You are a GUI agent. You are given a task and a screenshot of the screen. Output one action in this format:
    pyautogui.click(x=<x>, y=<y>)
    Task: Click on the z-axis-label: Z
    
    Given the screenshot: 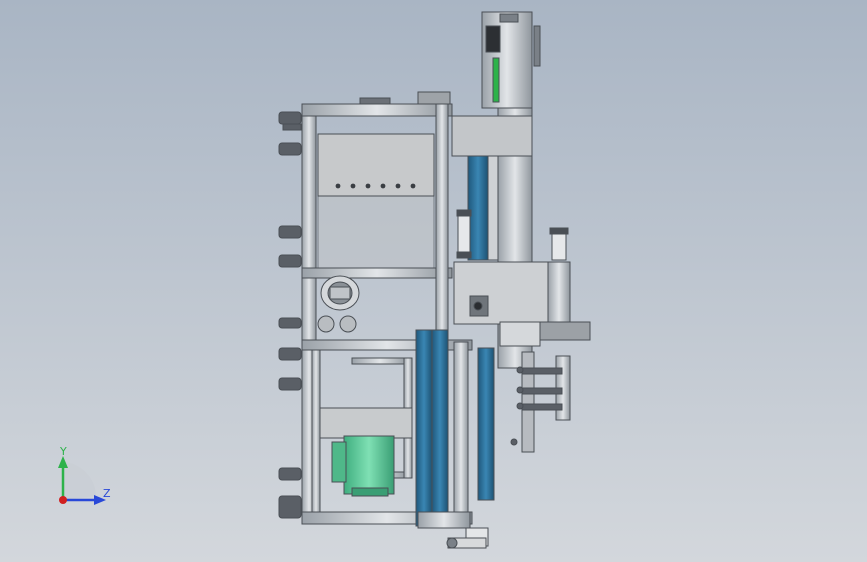 What is the action you would take?
    pyautogui.click(x=107, y=493)
    